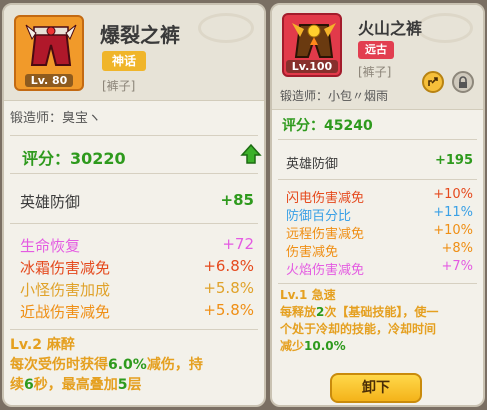 The image size is (487, 410). What do you see at coordinates (359, 312) in the screenshot?
I see `skill-desc-line: 每释放2次【基础技能】，使一` at bounding box center [359, 312].